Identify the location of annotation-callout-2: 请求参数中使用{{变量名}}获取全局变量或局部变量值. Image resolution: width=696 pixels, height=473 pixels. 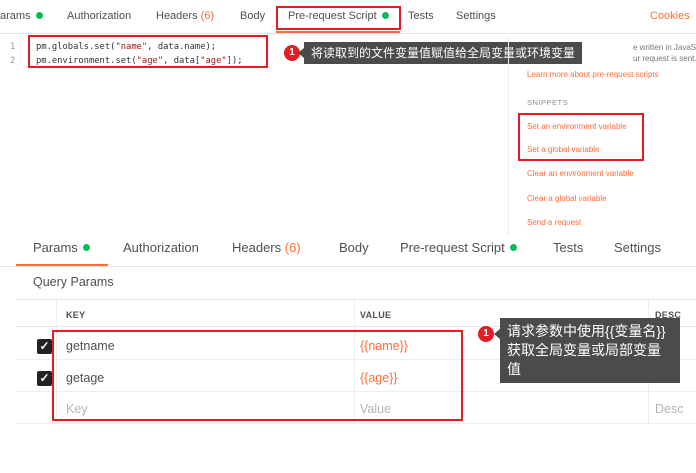
(590, 350).